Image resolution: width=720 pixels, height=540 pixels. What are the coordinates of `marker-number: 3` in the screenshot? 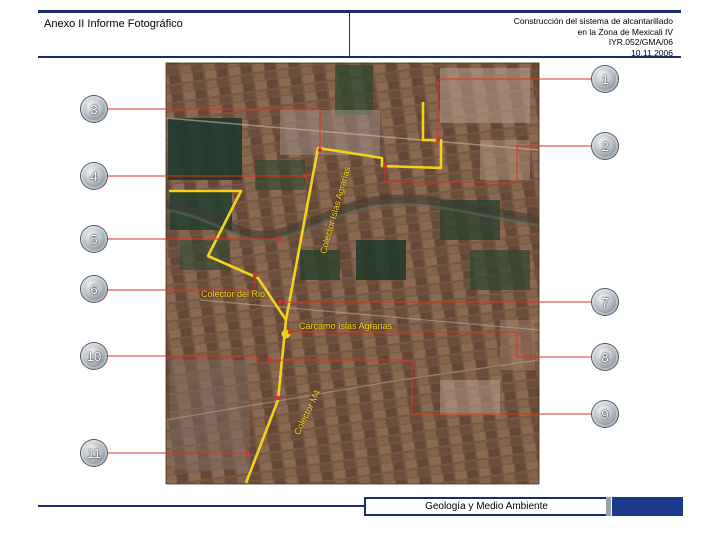 It's located at (94, 109).